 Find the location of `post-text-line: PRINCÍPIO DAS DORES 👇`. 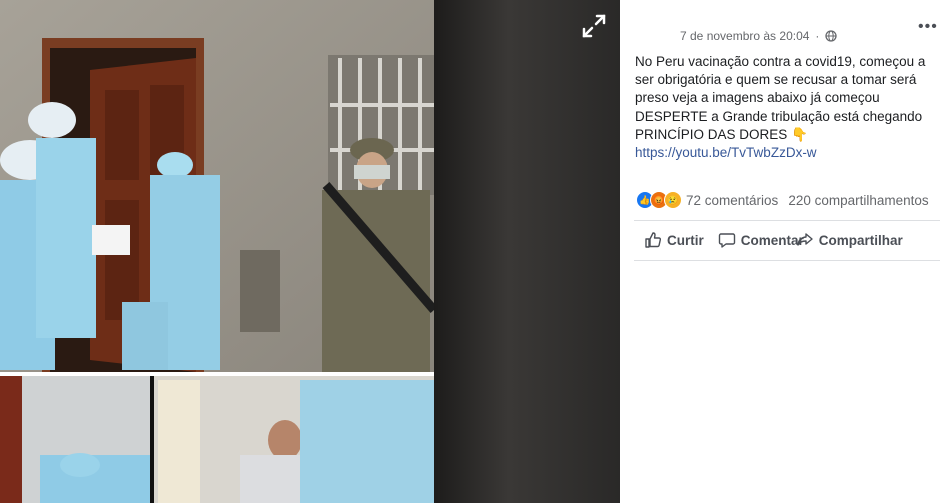

post-text-line: PRINCÍPIO DAS DORES 👇 is located at coordinates (721, 134).